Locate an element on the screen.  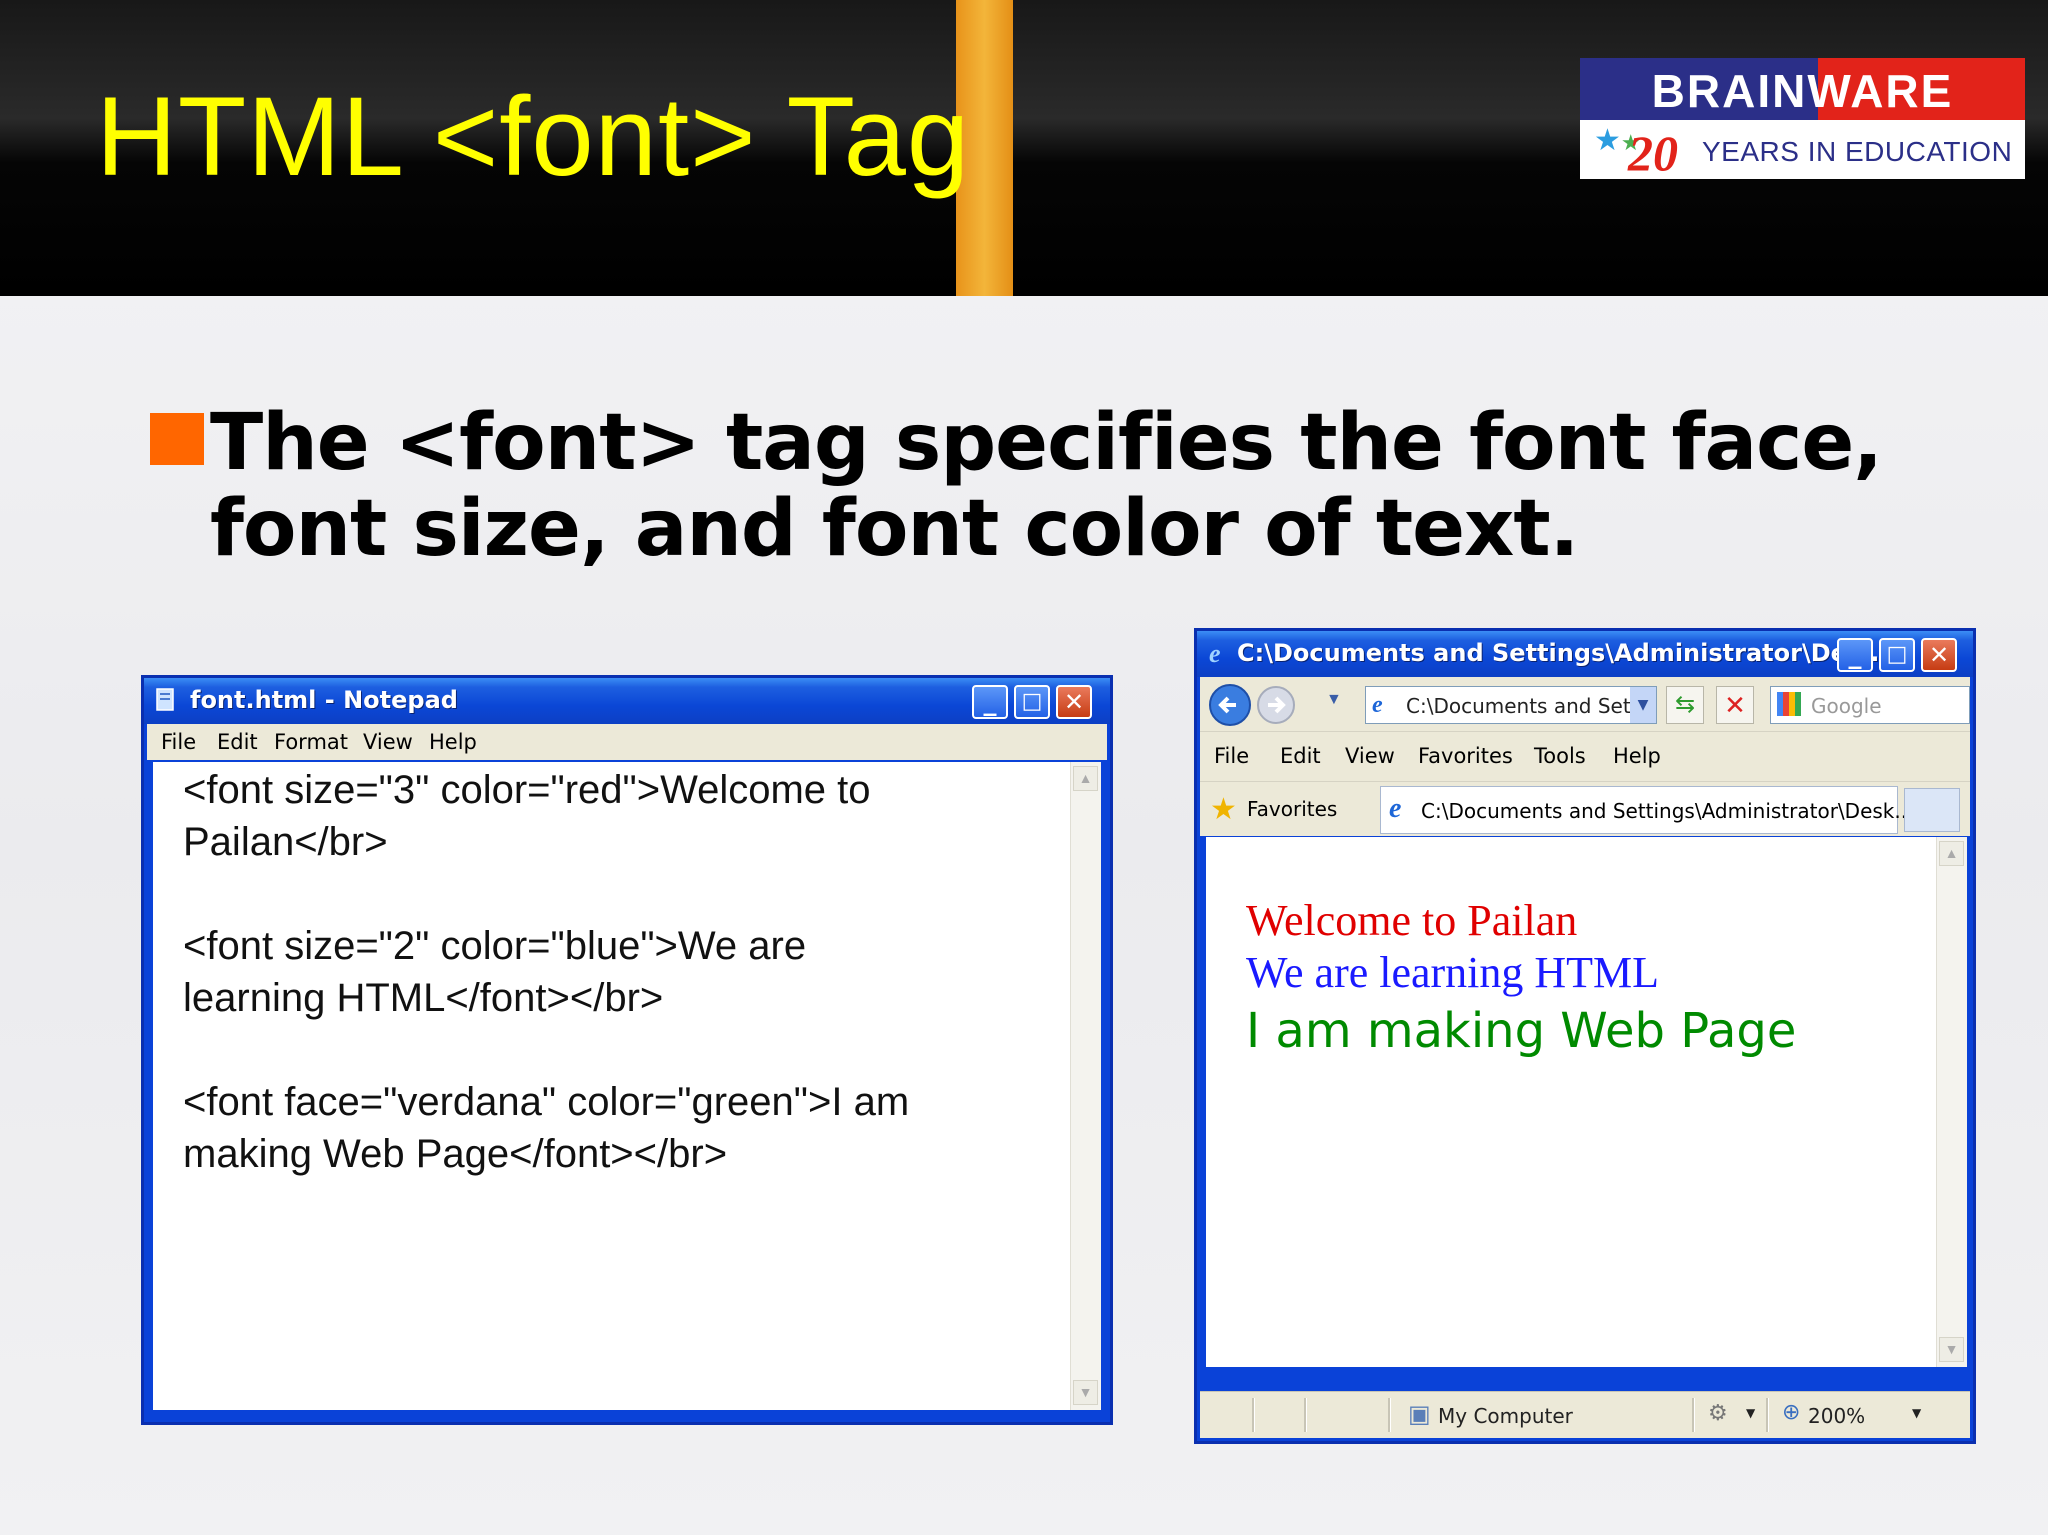
zoom-dropdown-icon: ▼ is located at coordinates (1916, 1413).